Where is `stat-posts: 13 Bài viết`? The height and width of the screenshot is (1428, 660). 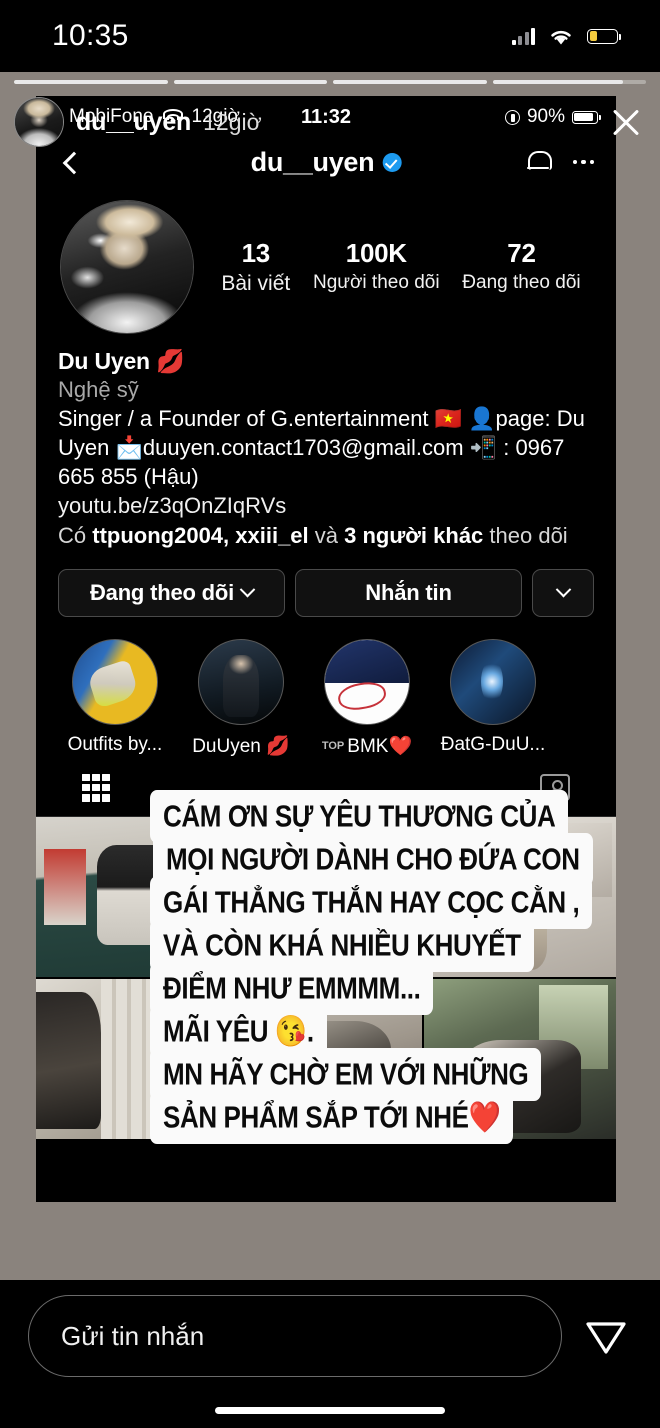
stat-posts: 13 Bài viết is located at coordinates (255, 267).